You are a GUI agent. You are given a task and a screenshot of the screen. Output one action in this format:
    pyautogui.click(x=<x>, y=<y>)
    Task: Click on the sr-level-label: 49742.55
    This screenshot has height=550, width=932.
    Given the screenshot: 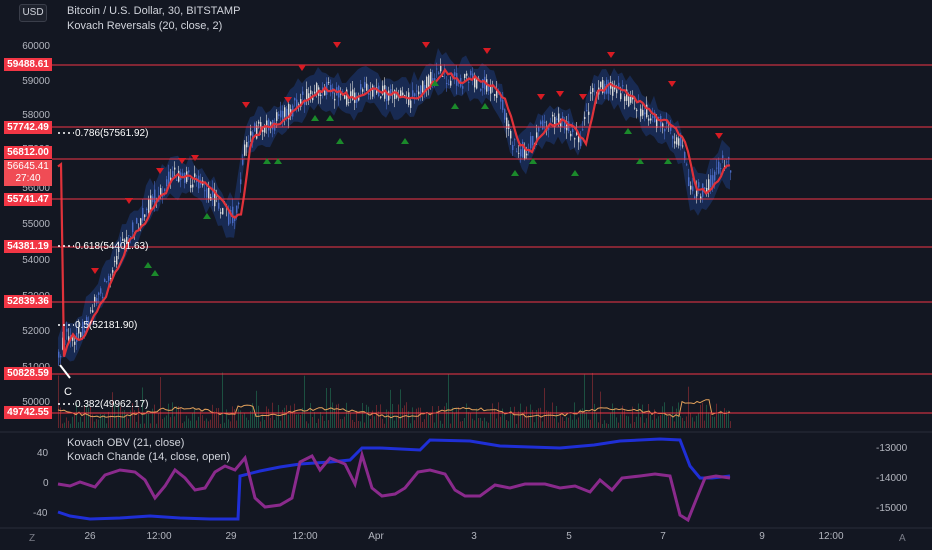 What is the action you would take?
    pyautogui.click(x=28, y=412)
    